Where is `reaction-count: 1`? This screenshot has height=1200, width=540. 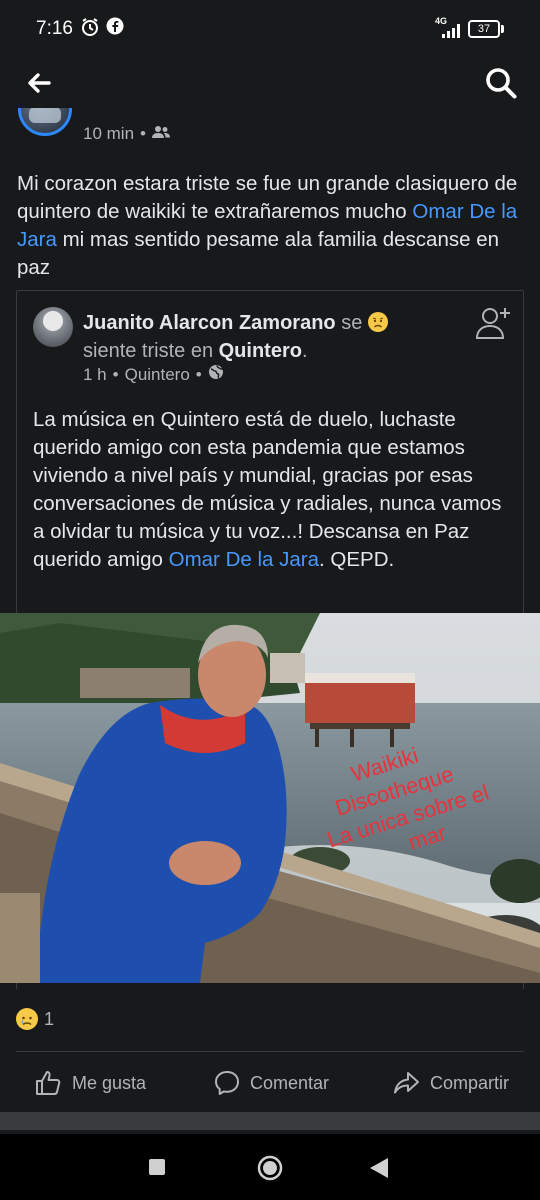
reaction-count: 1 is located at coordinates (49, 1018).